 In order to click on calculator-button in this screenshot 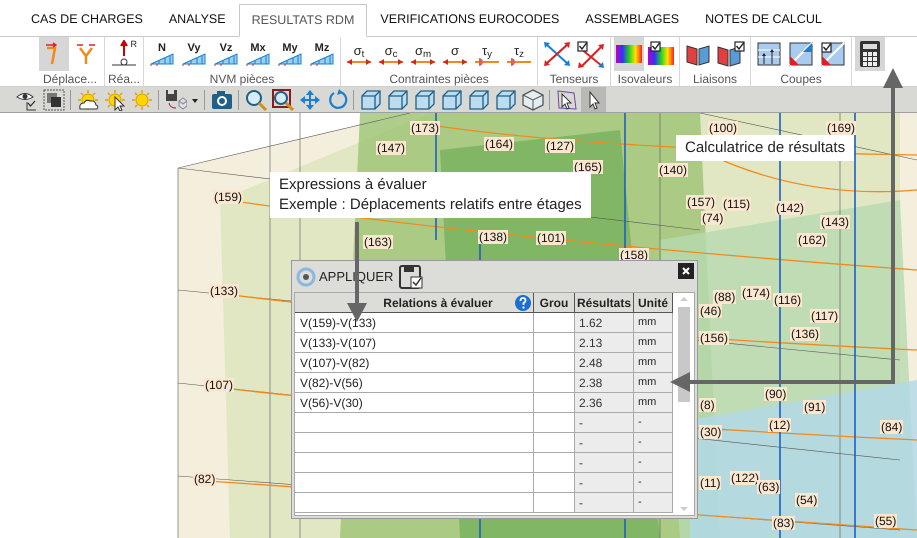, I will do `click(870, 54)`.